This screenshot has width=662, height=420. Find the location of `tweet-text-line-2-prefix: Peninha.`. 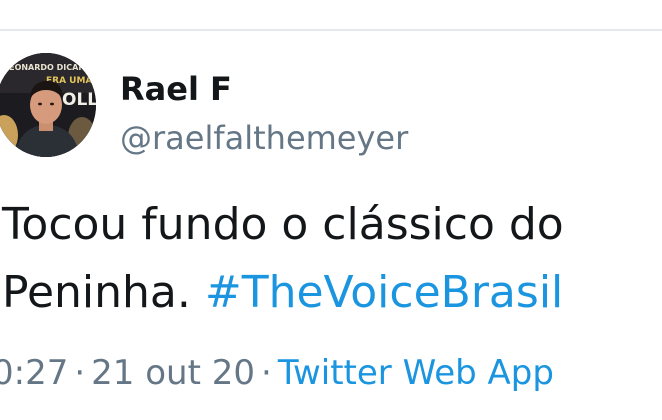

tweet-text-line-2-prefix: Peninha. is located at coordinates (103, 292).